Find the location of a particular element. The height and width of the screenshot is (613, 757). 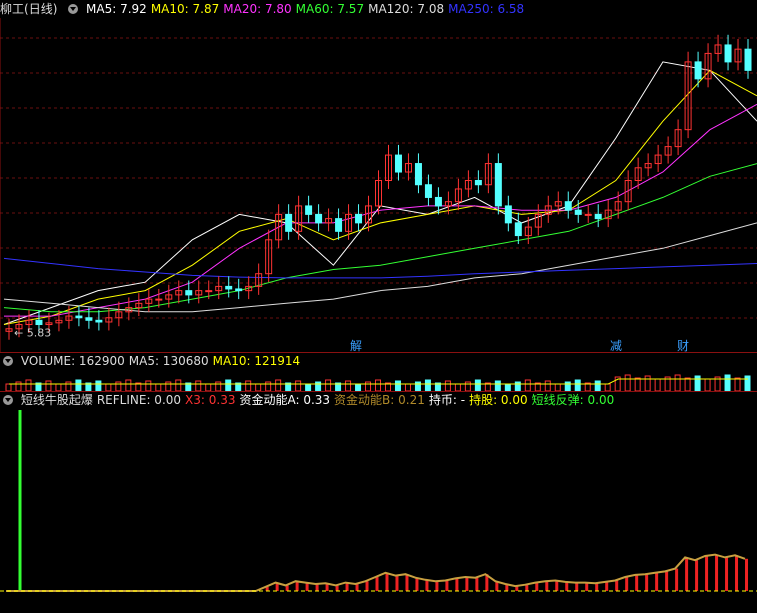

ma-legend-item-1: MA10: 7.87 is located at coordinates (185, 9).